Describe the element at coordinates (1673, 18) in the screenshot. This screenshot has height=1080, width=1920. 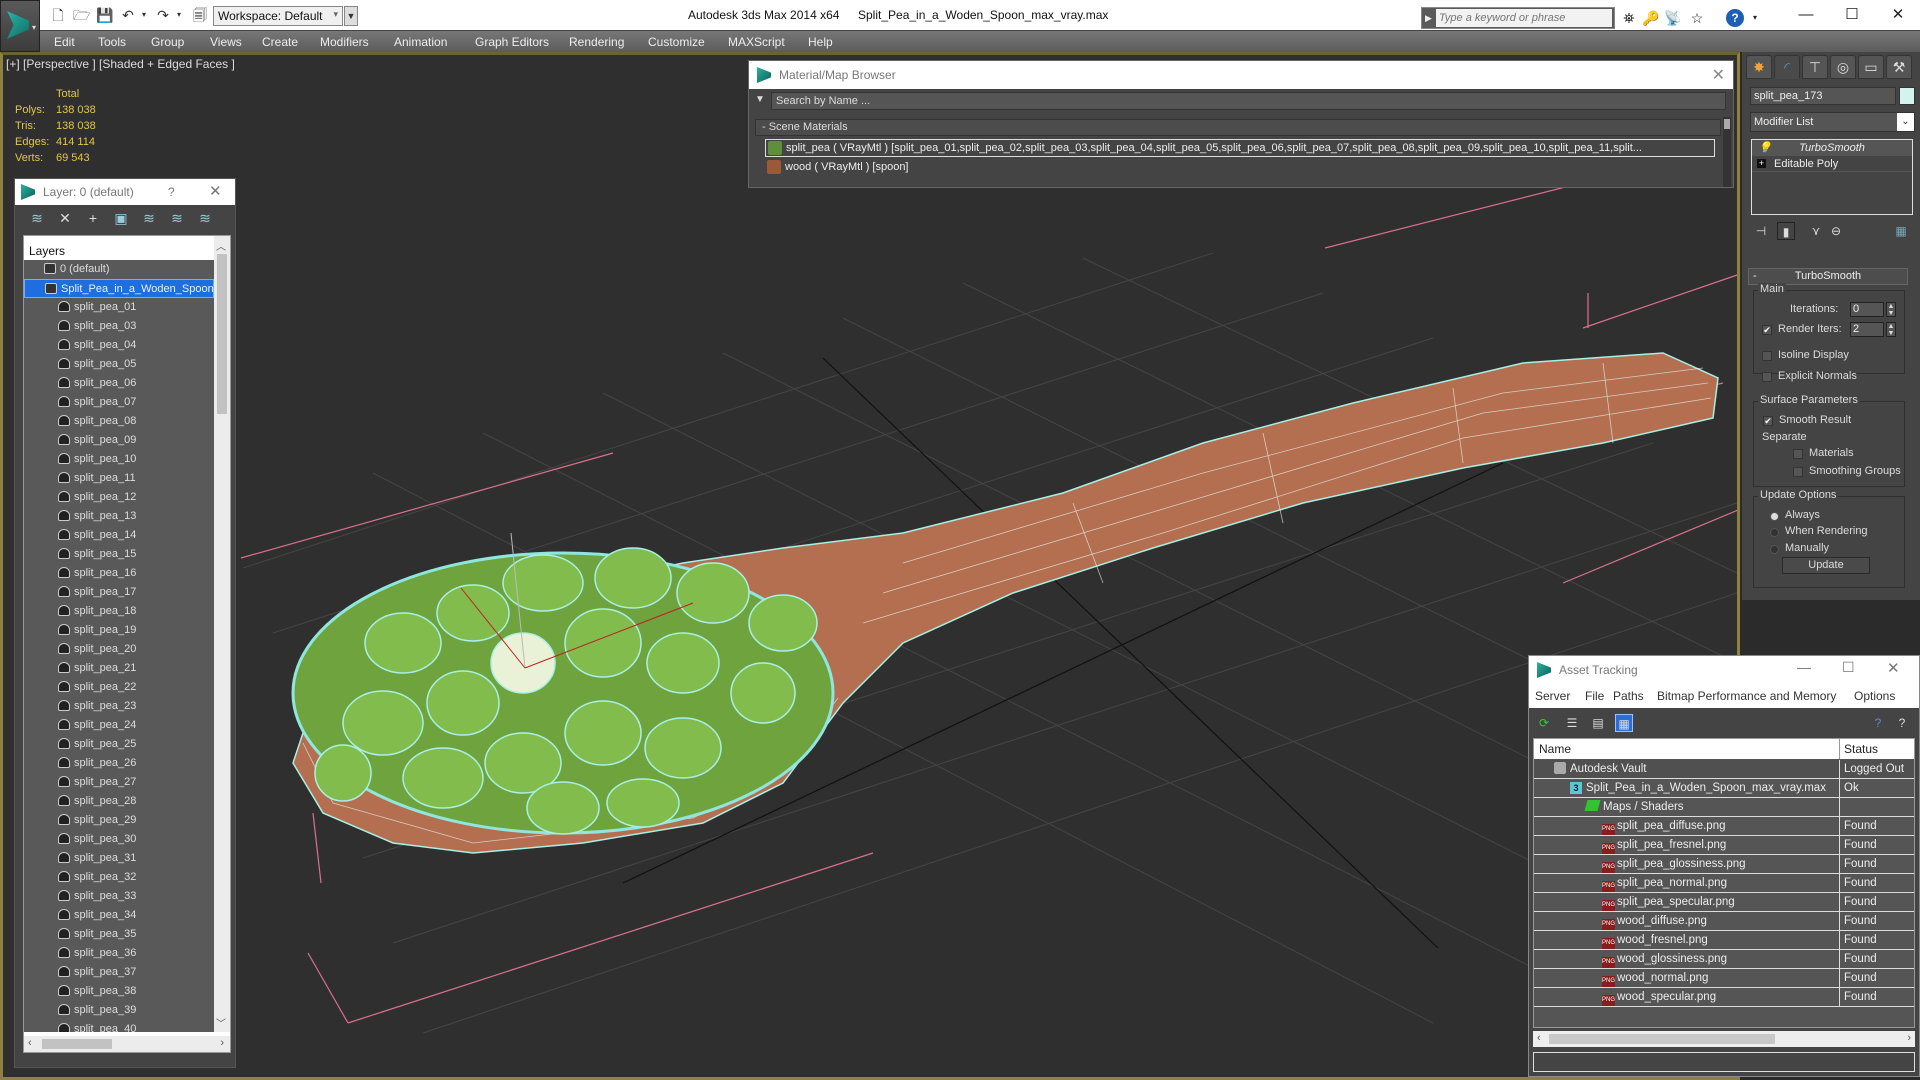
I see `communication-center-icon: 📡` at that location.